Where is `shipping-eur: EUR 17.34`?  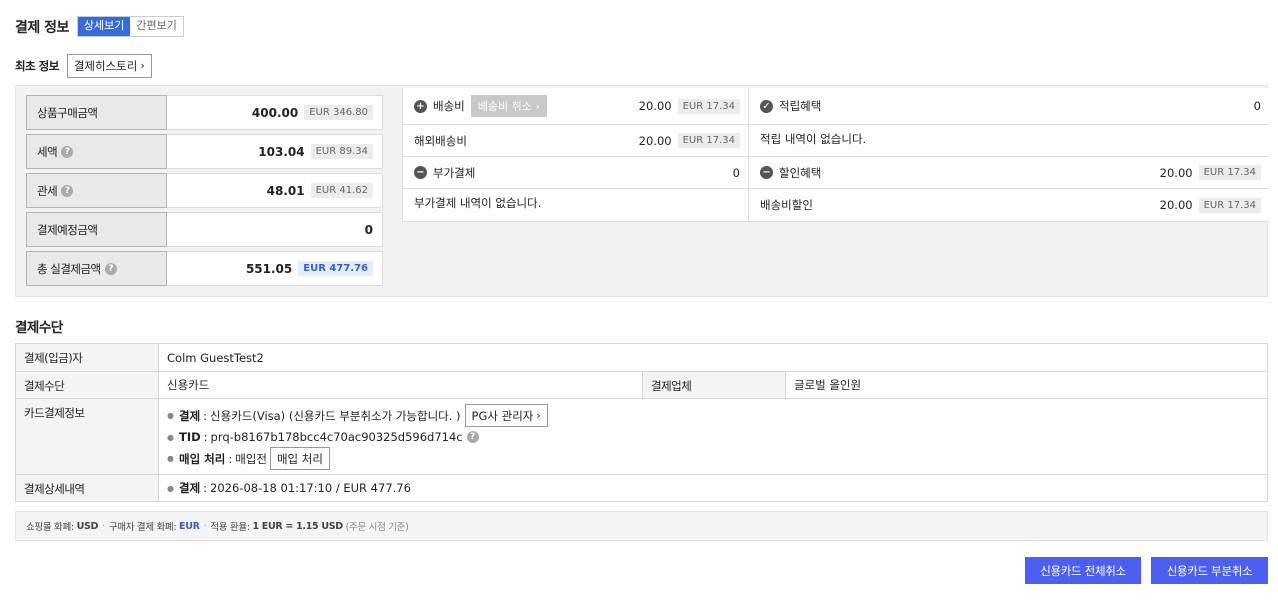
shipping-eur: EUR 17.34 is located at coordinates (708, 106).